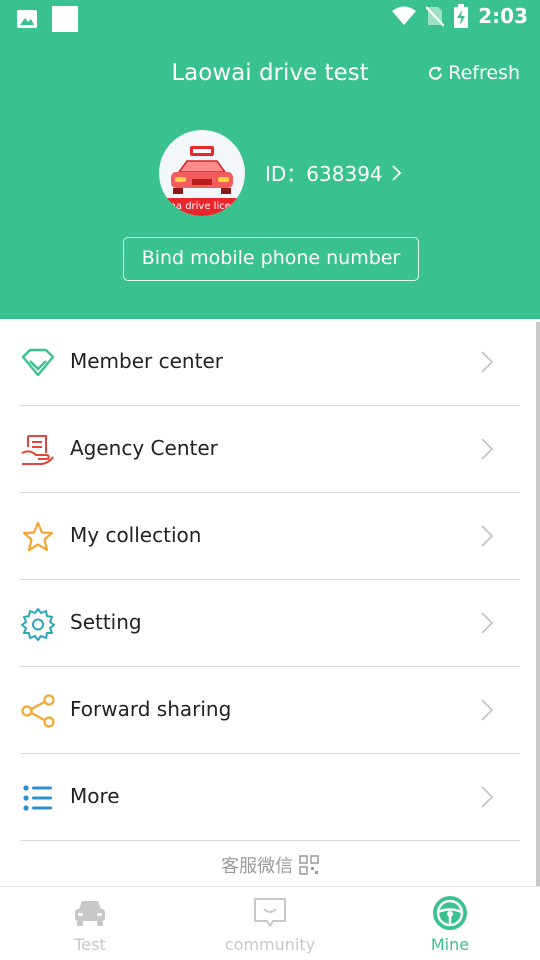  I want to click on customer-service-wechat: 客服微信, so click(270, 865).